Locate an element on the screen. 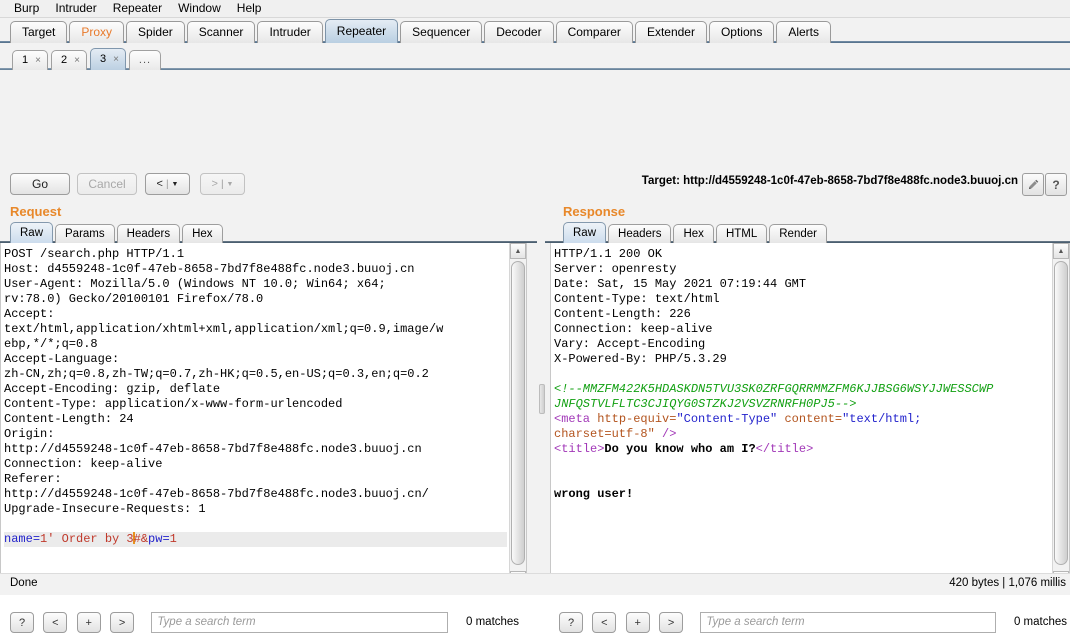  tab-intruder: Intruder is located at coordinates (290, 32).